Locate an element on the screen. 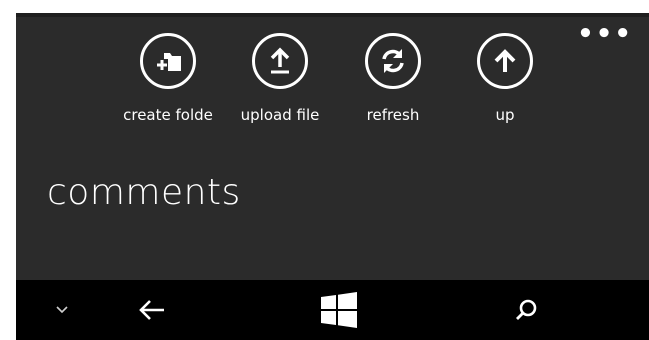  arrow-up-icon is located at coordinates (505, 61).